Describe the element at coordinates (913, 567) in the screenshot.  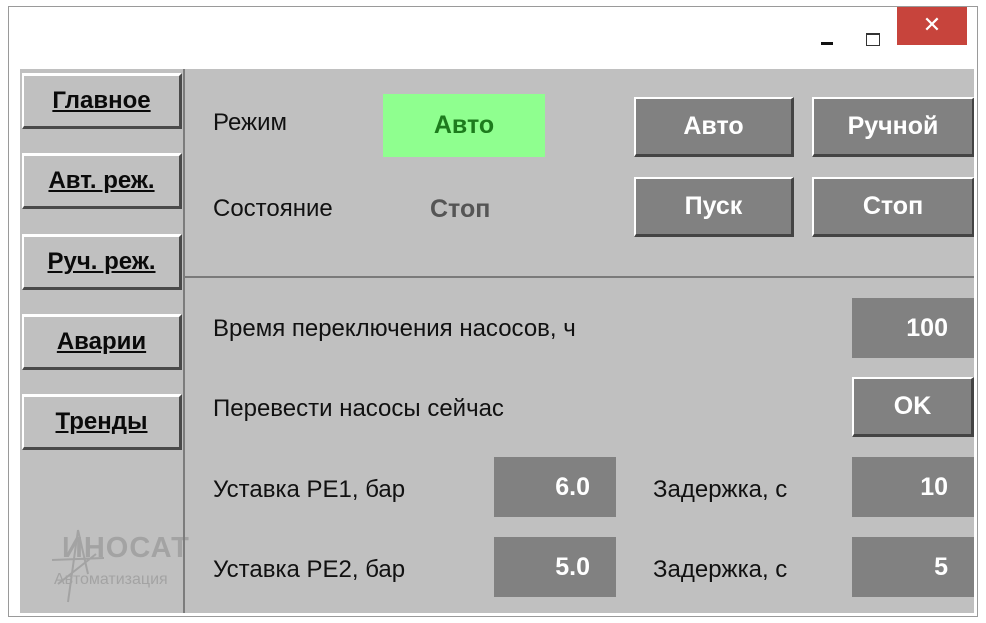
I see `pe2-delay-input: 5` at that location.